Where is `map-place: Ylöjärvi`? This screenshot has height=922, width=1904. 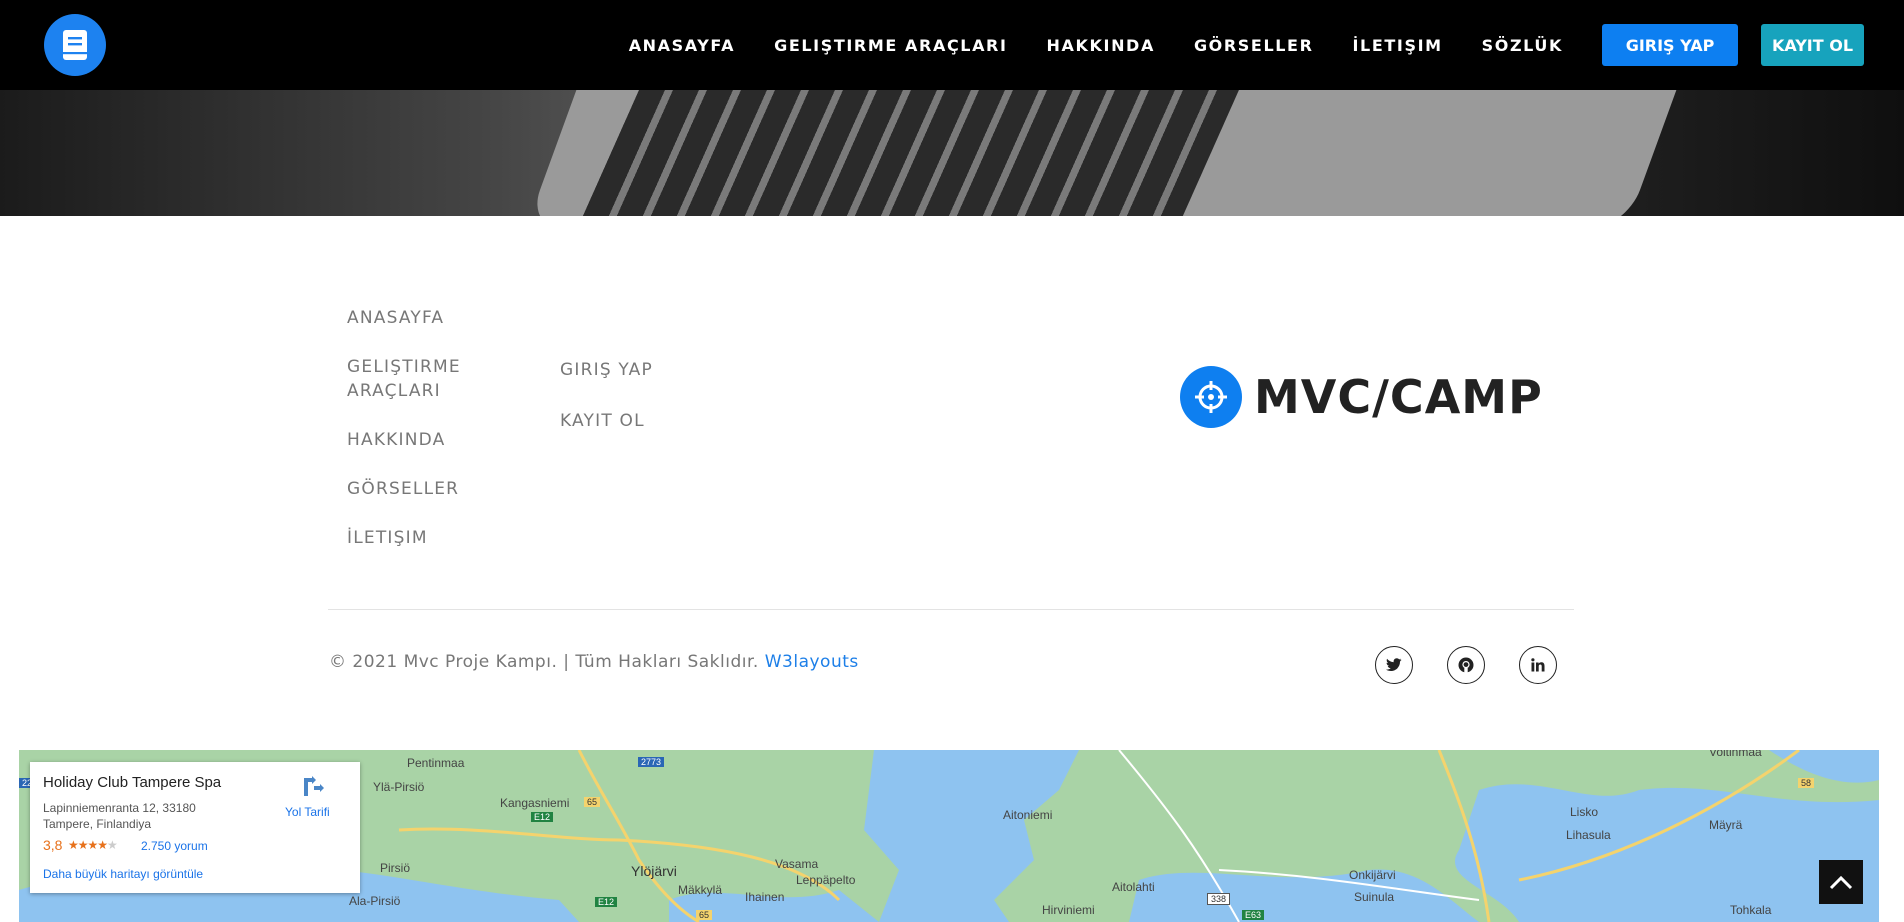 map-place: Ylöjärvi is located at coordinates (654, 871).